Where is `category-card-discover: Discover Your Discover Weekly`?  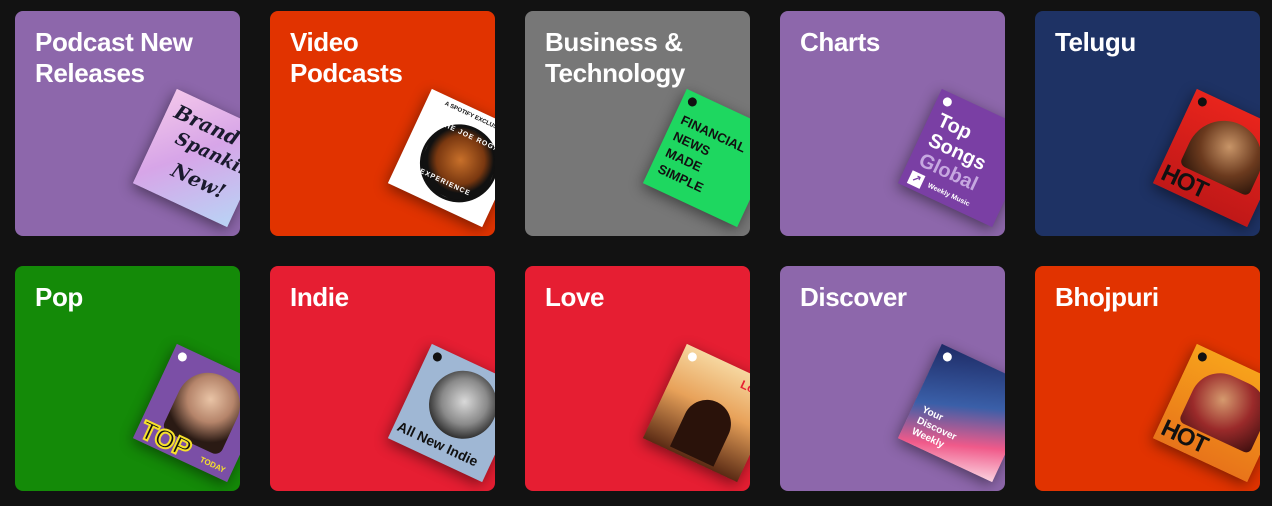
category-card-discover: Discover Your Discover Weekly is located at coordinates (892, 378).